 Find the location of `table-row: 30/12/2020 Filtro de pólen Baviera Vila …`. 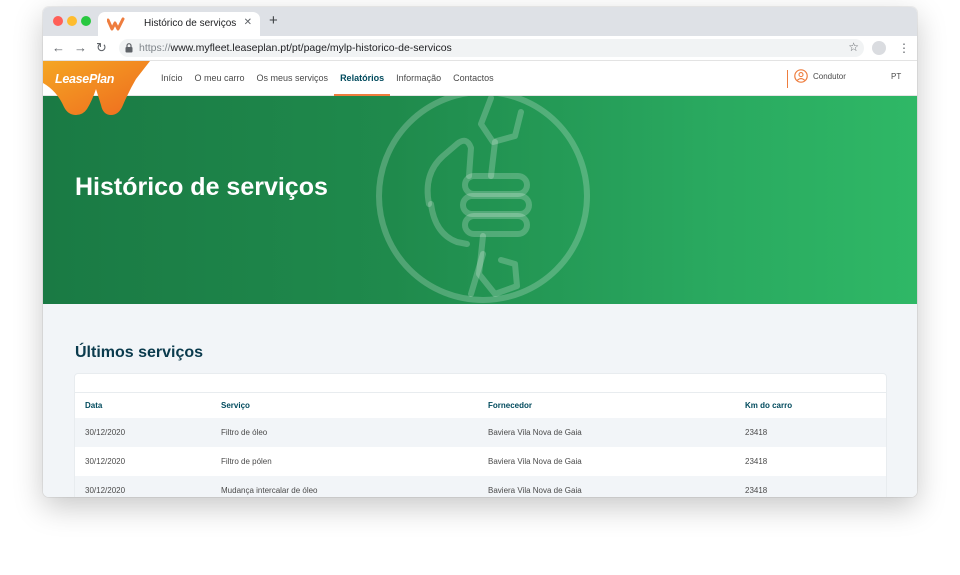

table-row: 30/12/2020 Filtro de pólen Baviera Vila … is located at coordinates (480, 461).